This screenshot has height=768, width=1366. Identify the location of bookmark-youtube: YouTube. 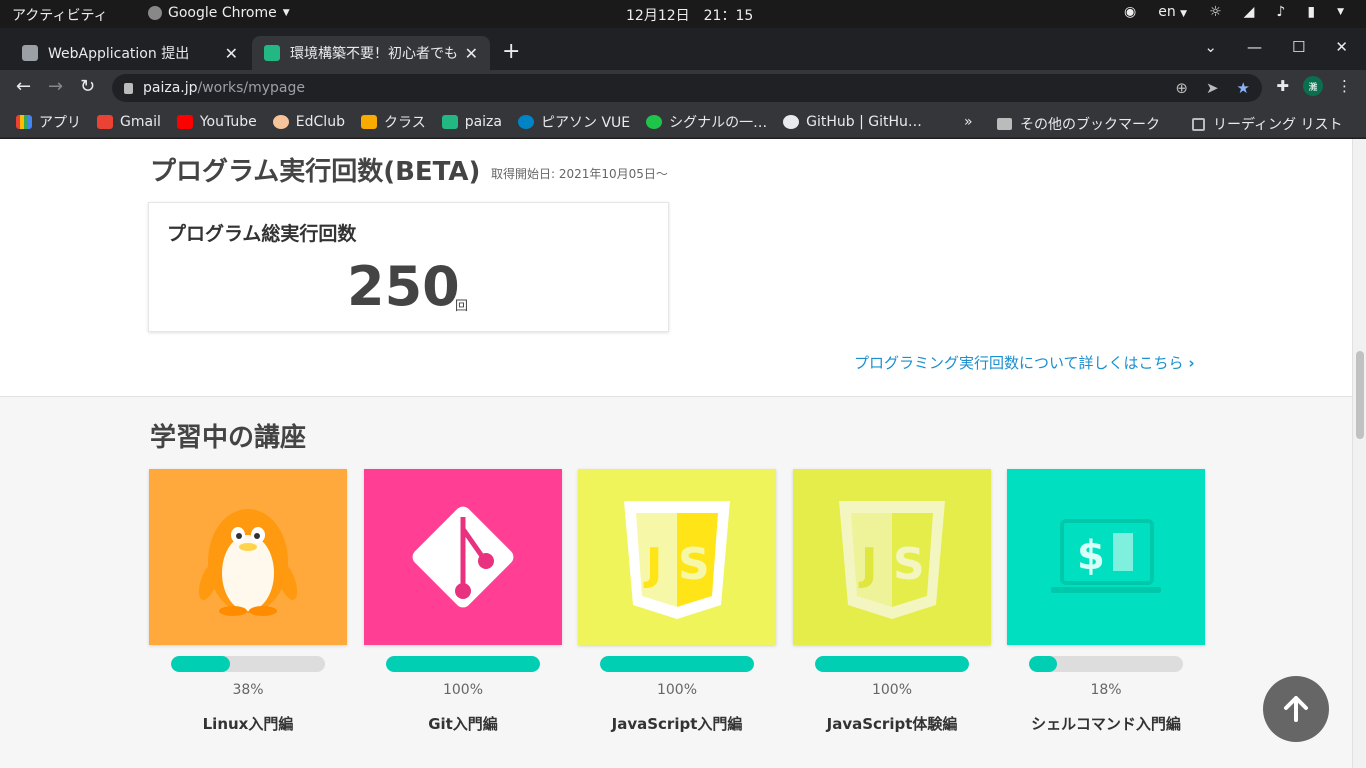
(216, 121).